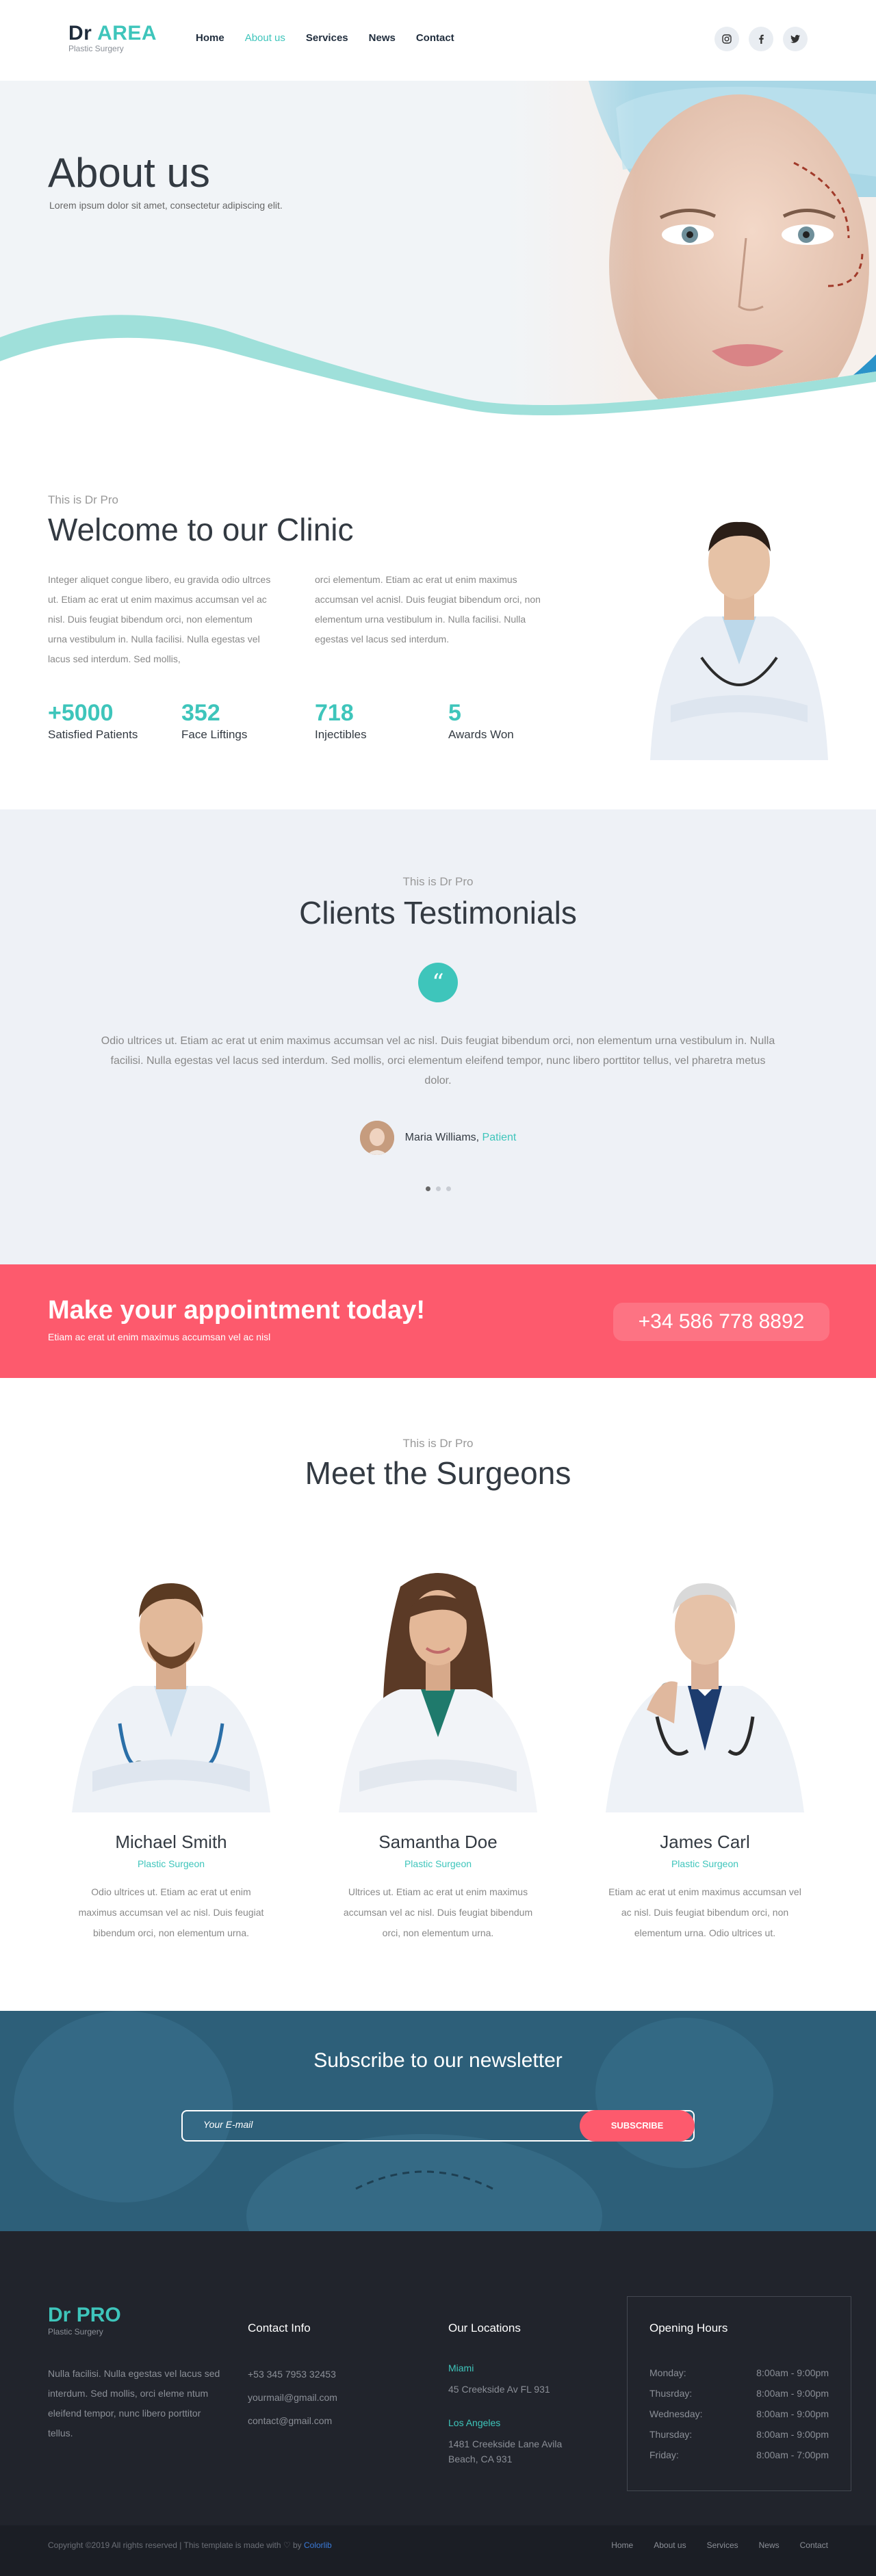 Image resolution: width=876 pixels, height=2576 pixels. Describe the element at coordinates (438, 983) in the screenshot. I see `quote-icon: “` at that location.